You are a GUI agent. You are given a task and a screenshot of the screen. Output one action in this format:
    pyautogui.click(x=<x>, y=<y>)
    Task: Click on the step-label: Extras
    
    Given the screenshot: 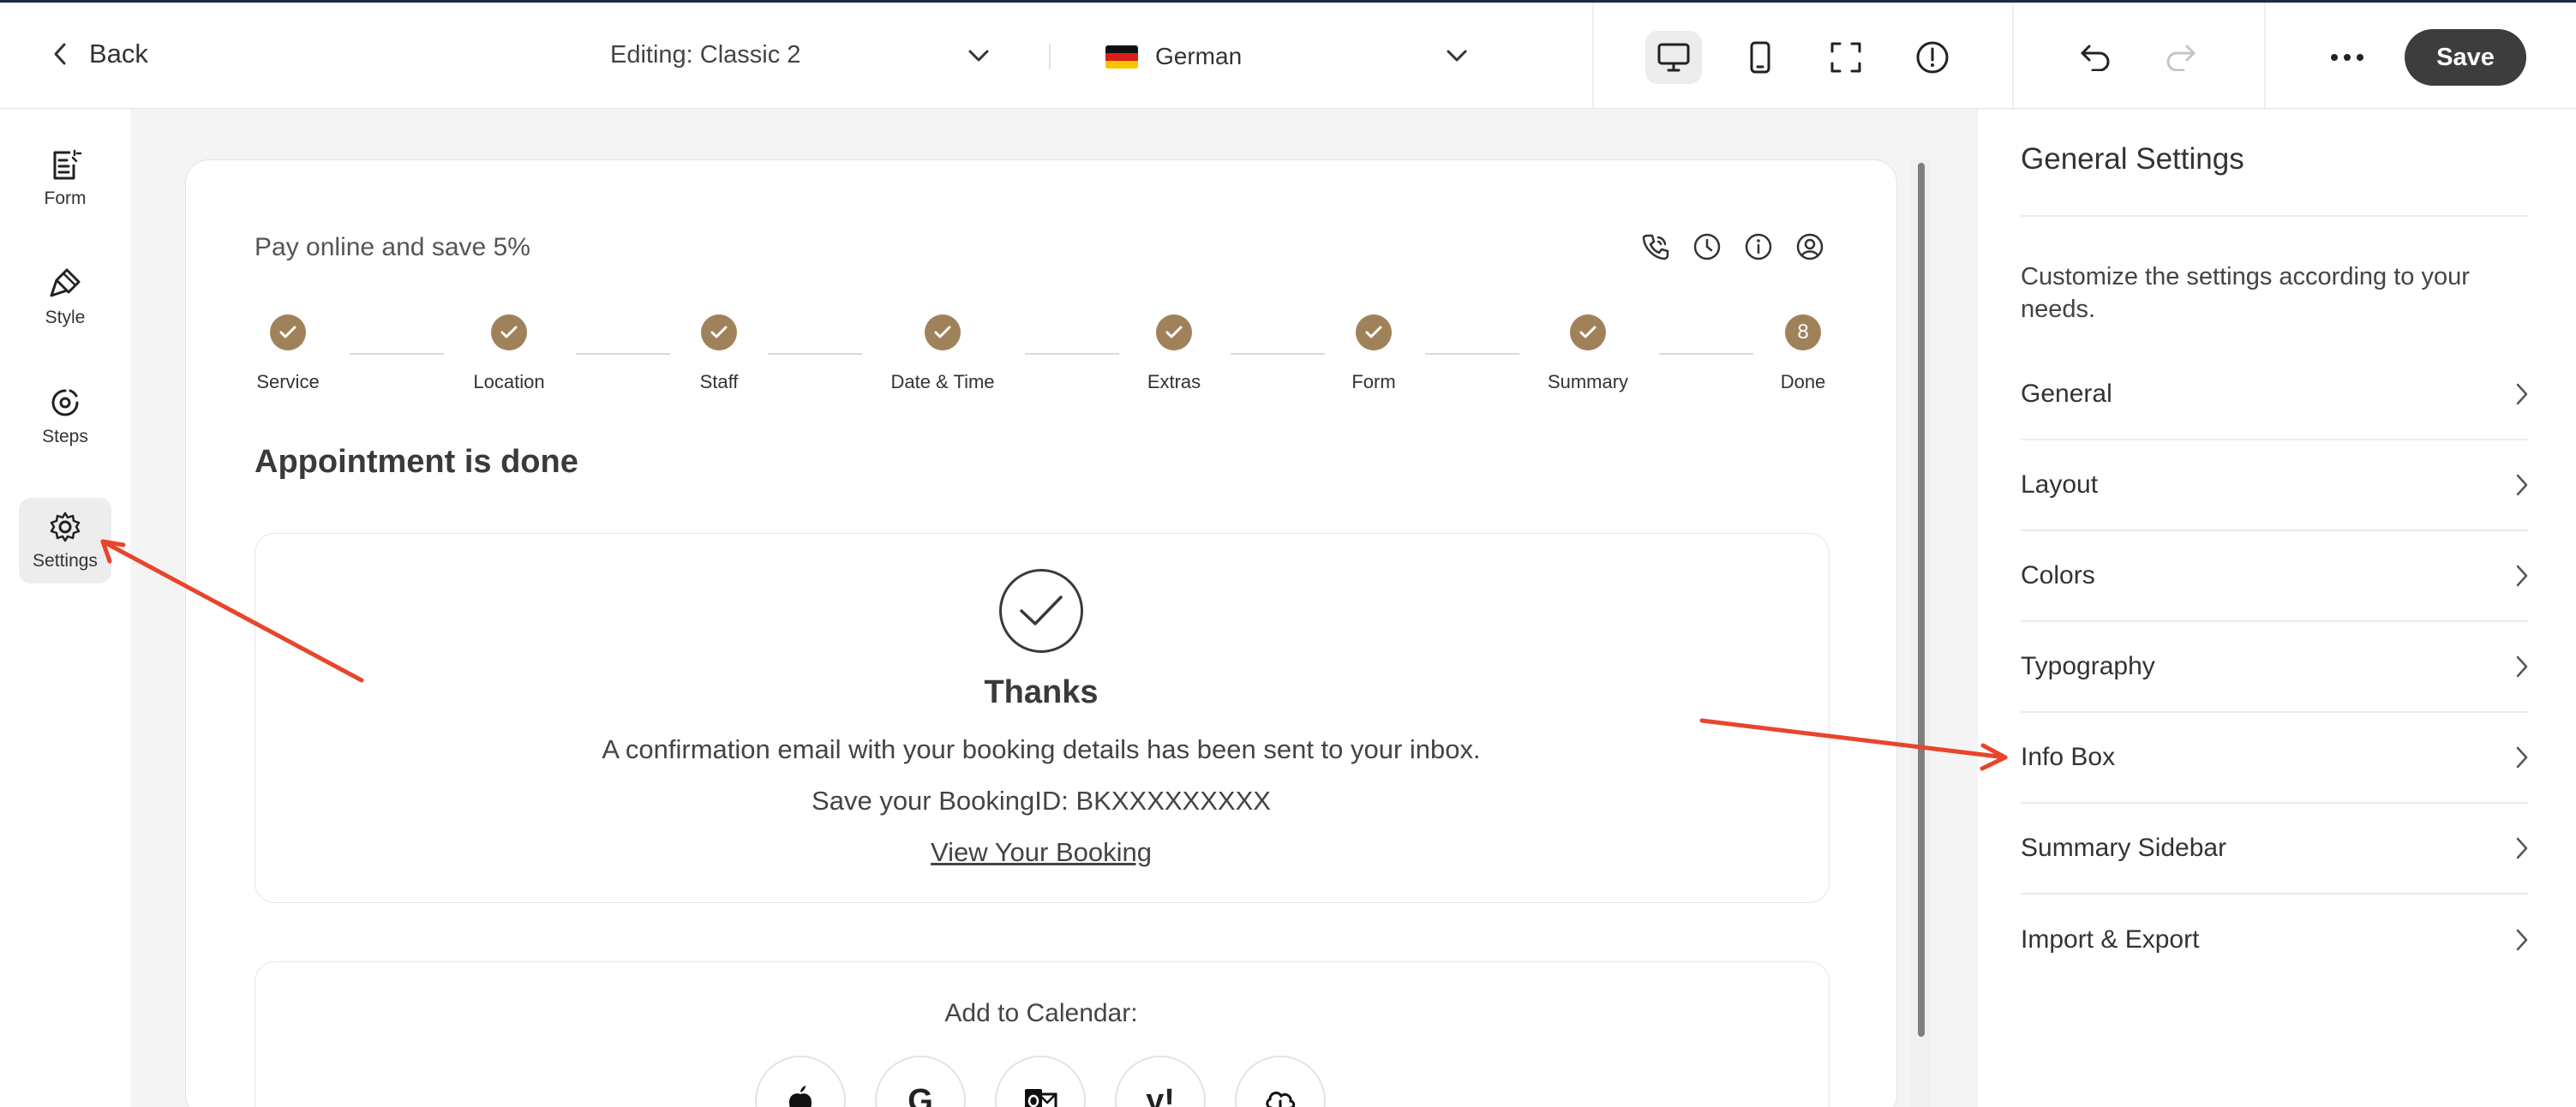 What is the action you would take?
    pyautogui.click(x=1174, y=381)
    